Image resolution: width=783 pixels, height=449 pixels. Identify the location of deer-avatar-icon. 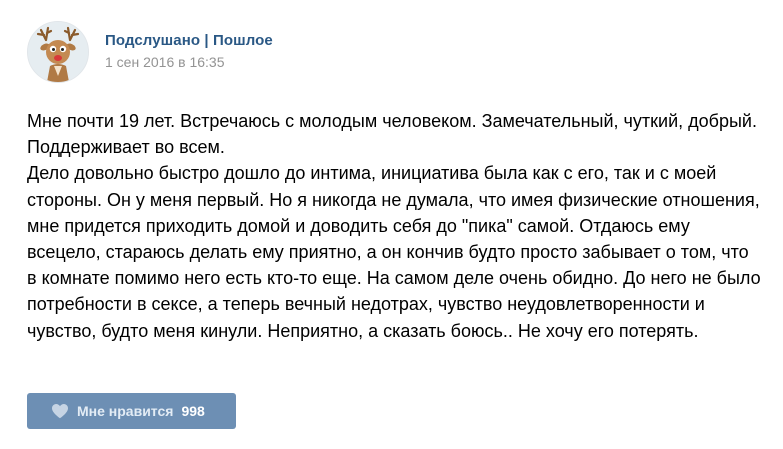
(58, 52).